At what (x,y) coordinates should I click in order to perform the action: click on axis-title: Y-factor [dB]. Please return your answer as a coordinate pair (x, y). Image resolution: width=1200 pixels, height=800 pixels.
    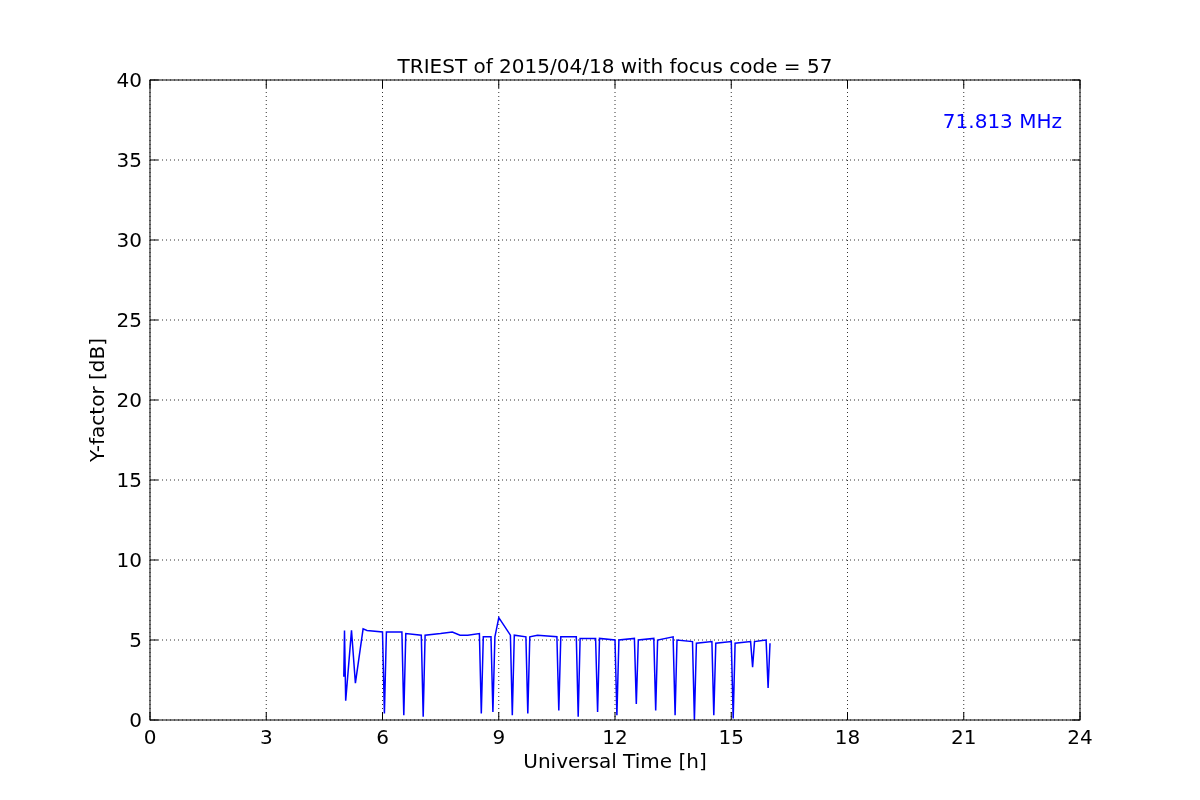
    Looking at the image, I should click on (97, 400).